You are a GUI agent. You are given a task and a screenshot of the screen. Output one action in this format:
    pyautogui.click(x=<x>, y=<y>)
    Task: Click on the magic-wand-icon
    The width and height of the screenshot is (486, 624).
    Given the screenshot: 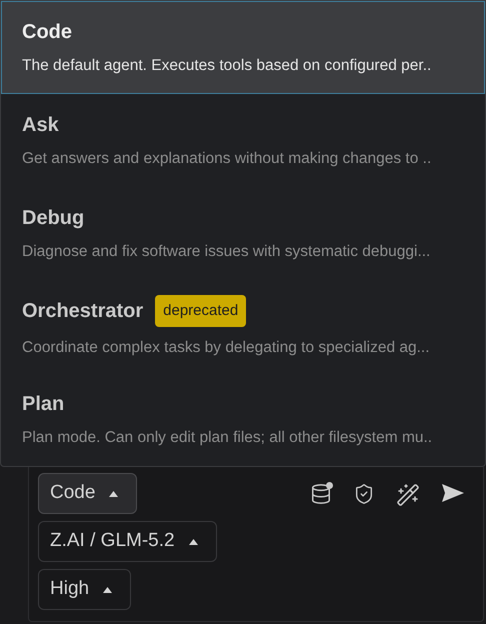 What is the action you would take?
    pyautogui.click(x=408, y=495)
    